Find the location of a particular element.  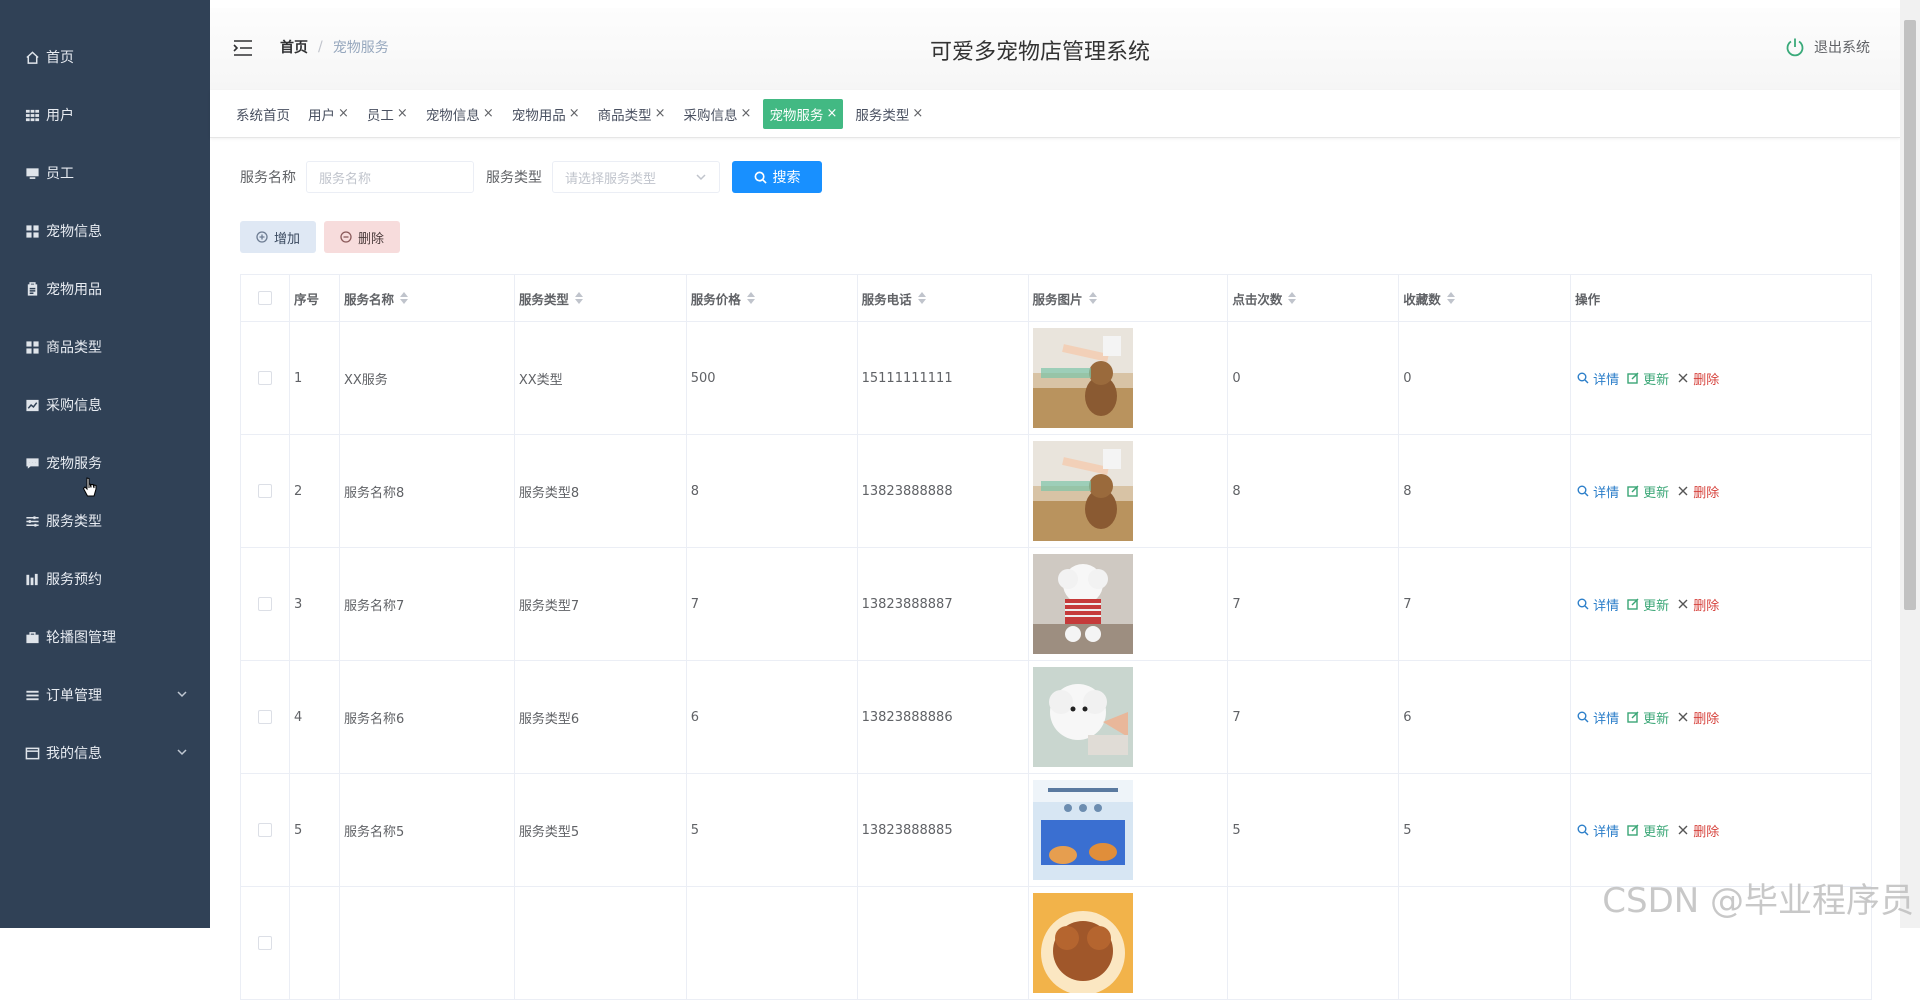

cell-clicks: 7 is located at coordinates (1313, 717).